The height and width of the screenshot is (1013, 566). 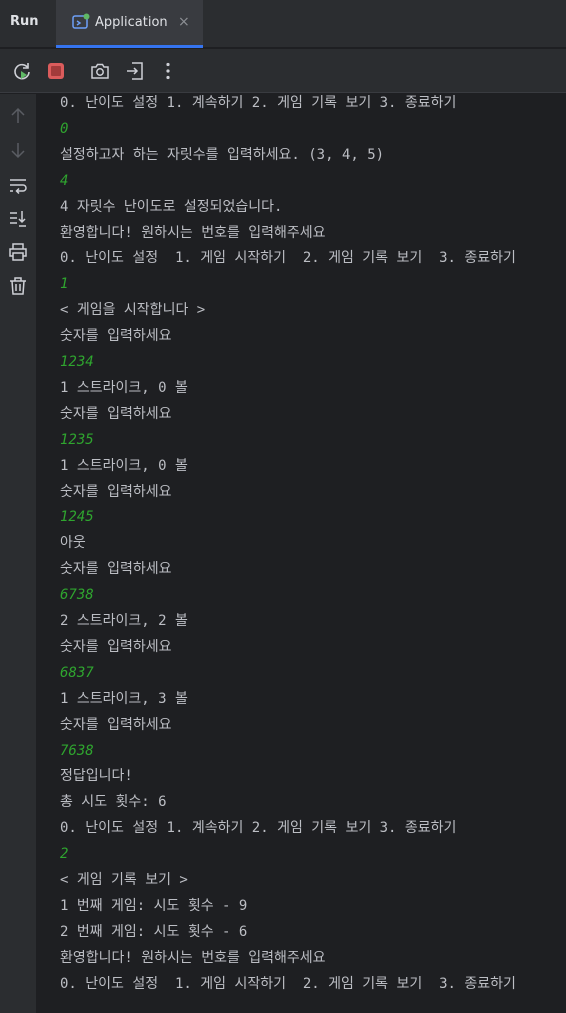 I want to click on scroll-up-icon, so click(x=18, y=116).